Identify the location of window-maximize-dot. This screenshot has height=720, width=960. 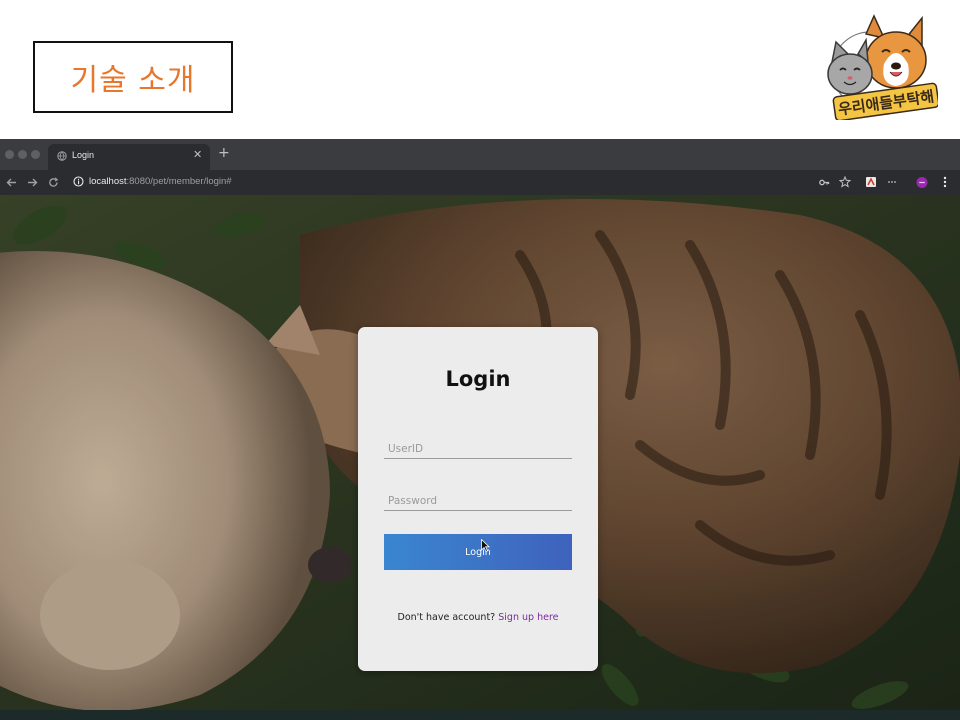
(35, 154).